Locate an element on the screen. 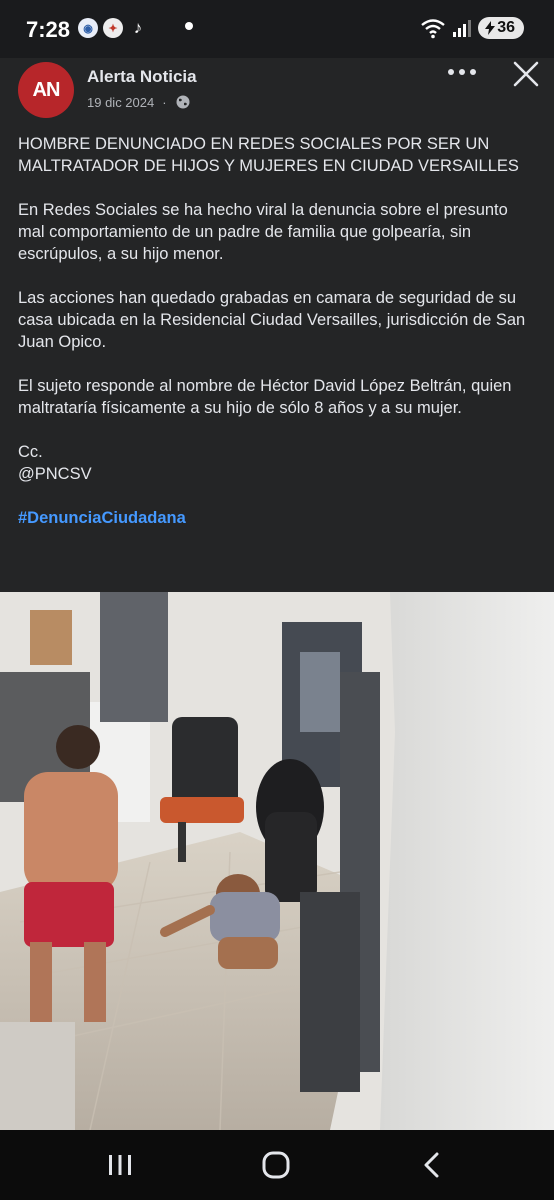 The image size is (554, 1200). home-button is located at coordinates (276, 1165).